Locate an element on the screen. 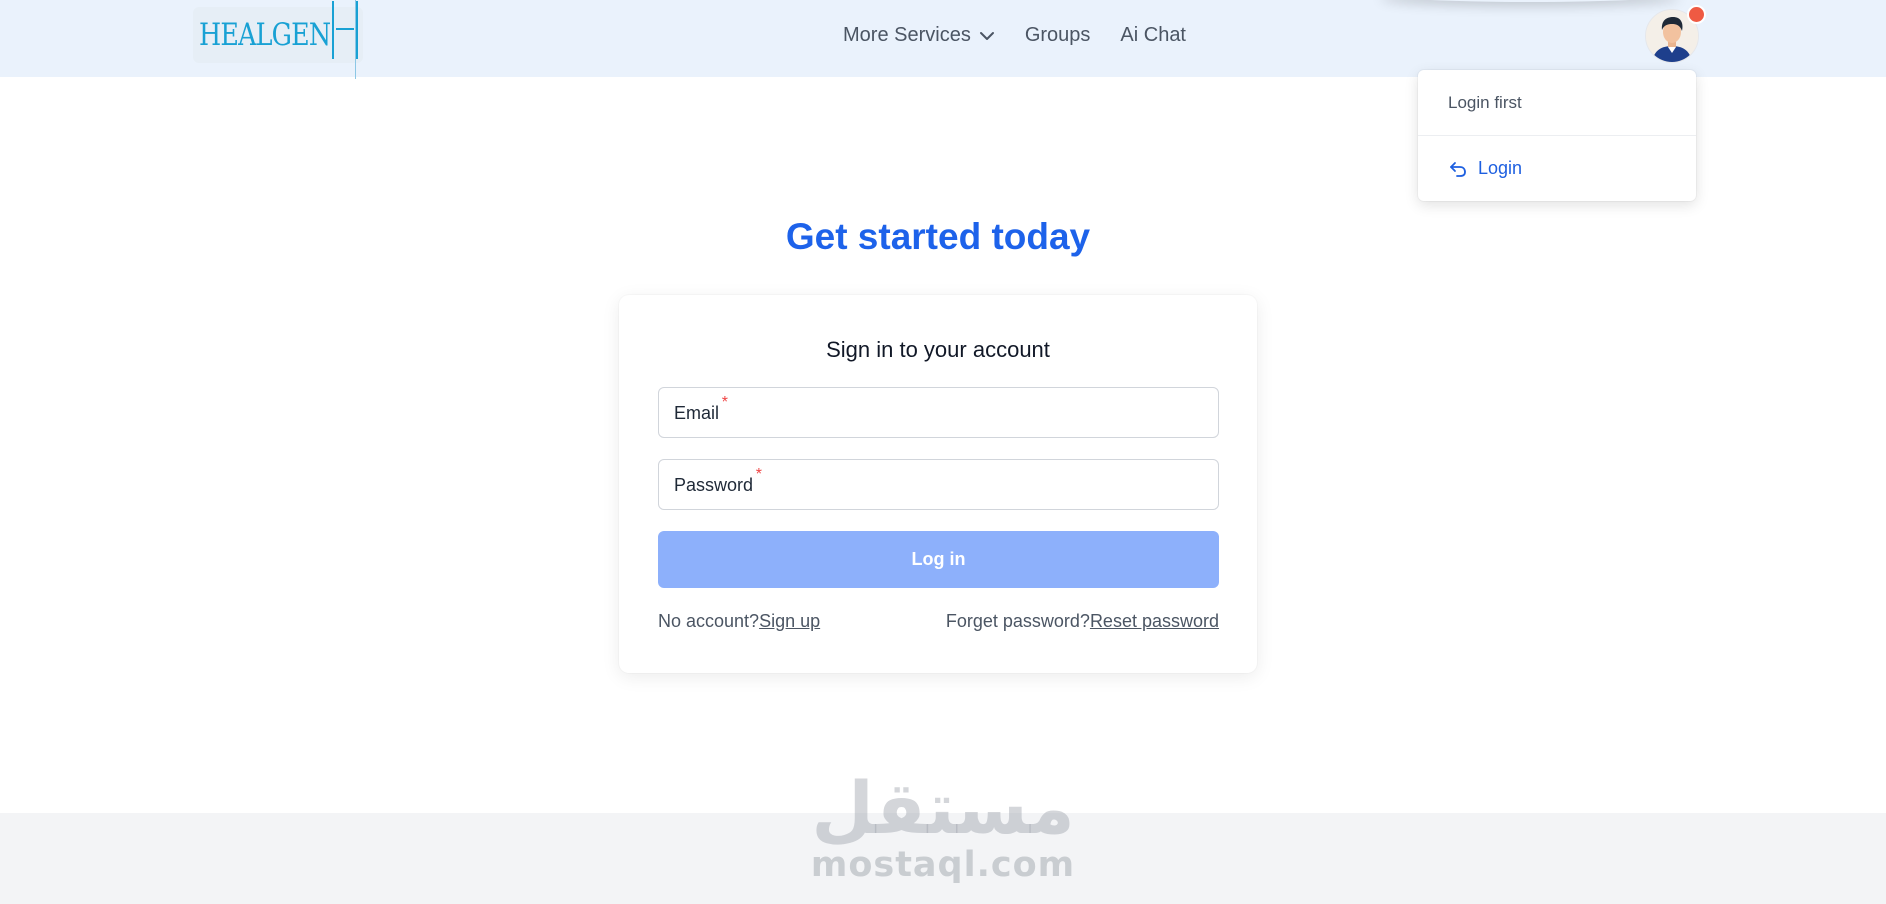 The image size is (1886, 904). nav-ai-chat-label: Ai Chat is located at coordinates (1153, 35).